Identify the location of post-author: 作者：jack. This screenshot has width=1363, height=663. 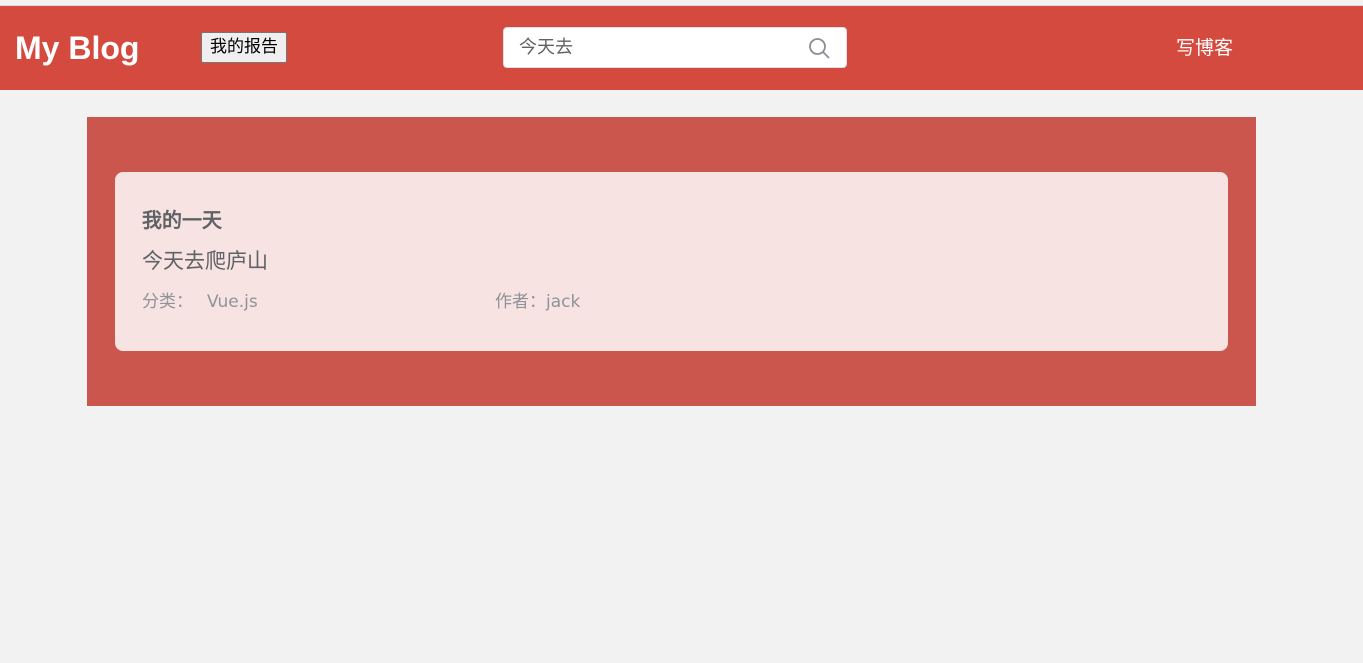
(537, 302).